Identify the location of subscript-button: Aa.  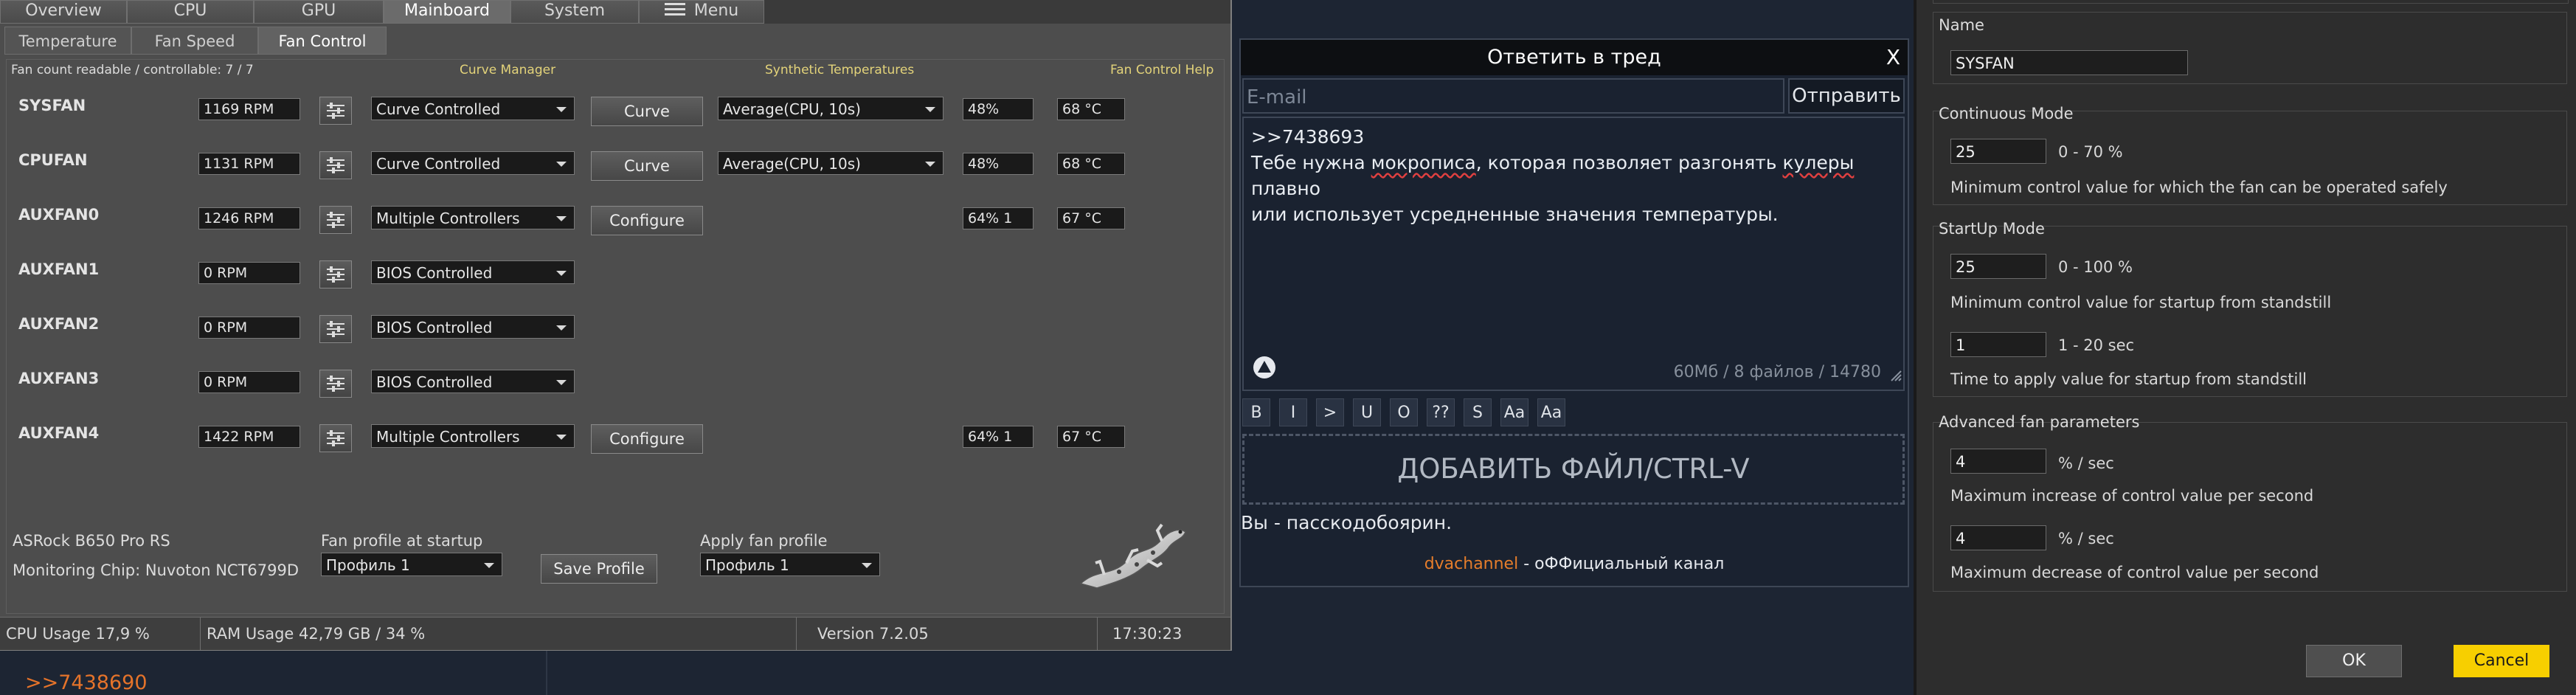
(1551, 412).